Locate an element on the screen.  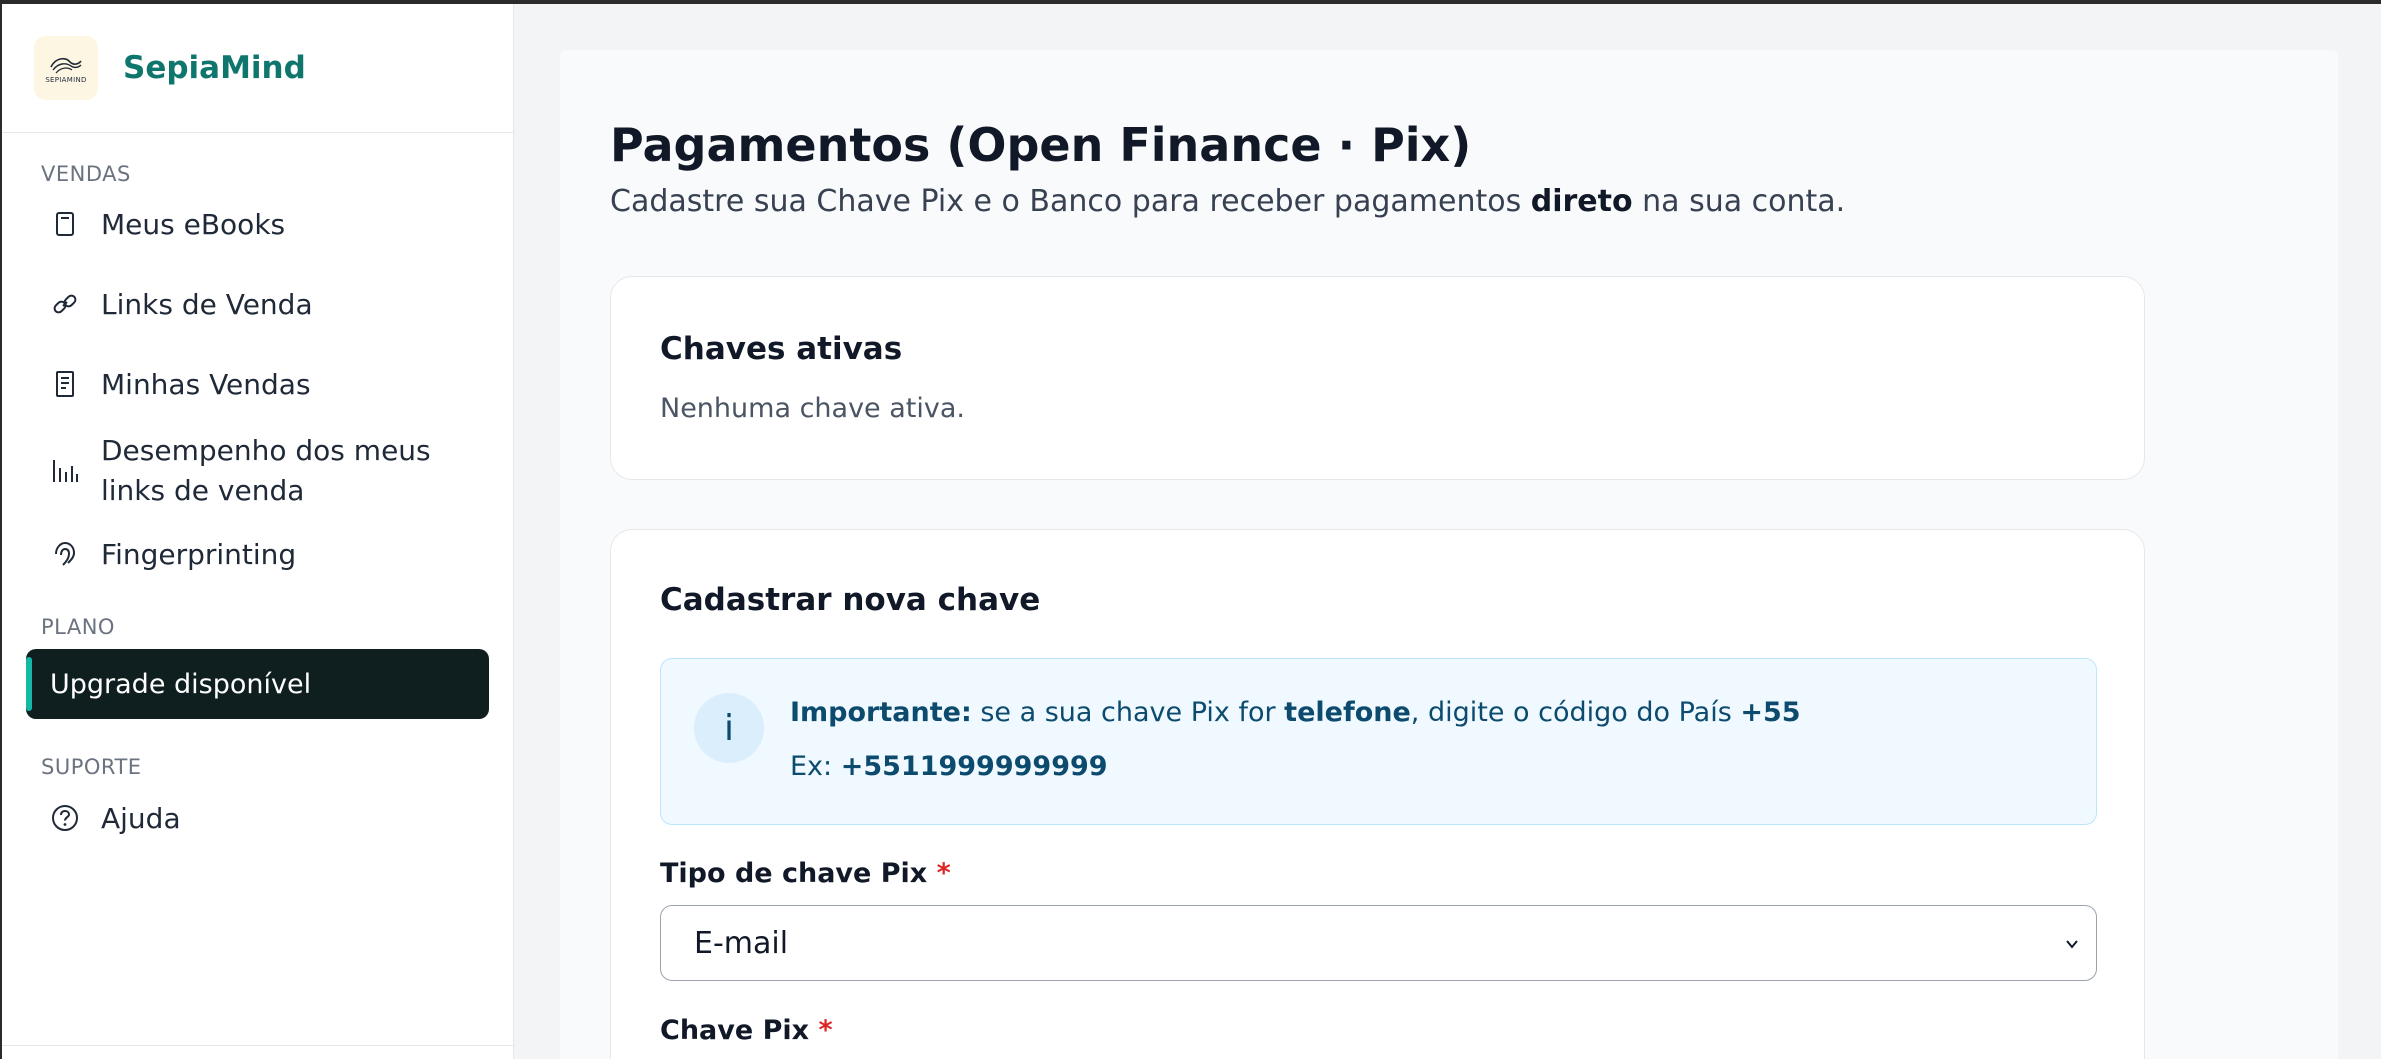
sidebar-item-ajuda: Ajuda is located at coordinates (257, 818).